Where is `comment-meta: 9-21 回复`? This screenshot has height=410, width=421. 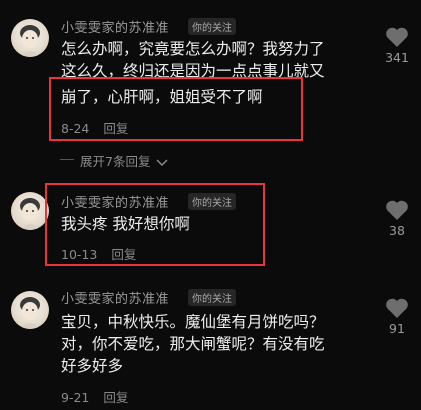 comment-meta: 9-21 回复 is located at coordinates (94, 396).